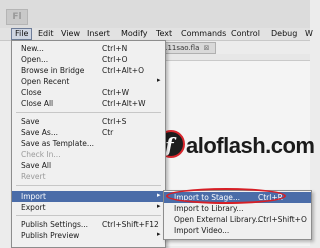 This screenshot has width=320, height=248. Describe the element at coordinates (98, 34) in the screenshot. I see `menu-insert: Insert` at that location.